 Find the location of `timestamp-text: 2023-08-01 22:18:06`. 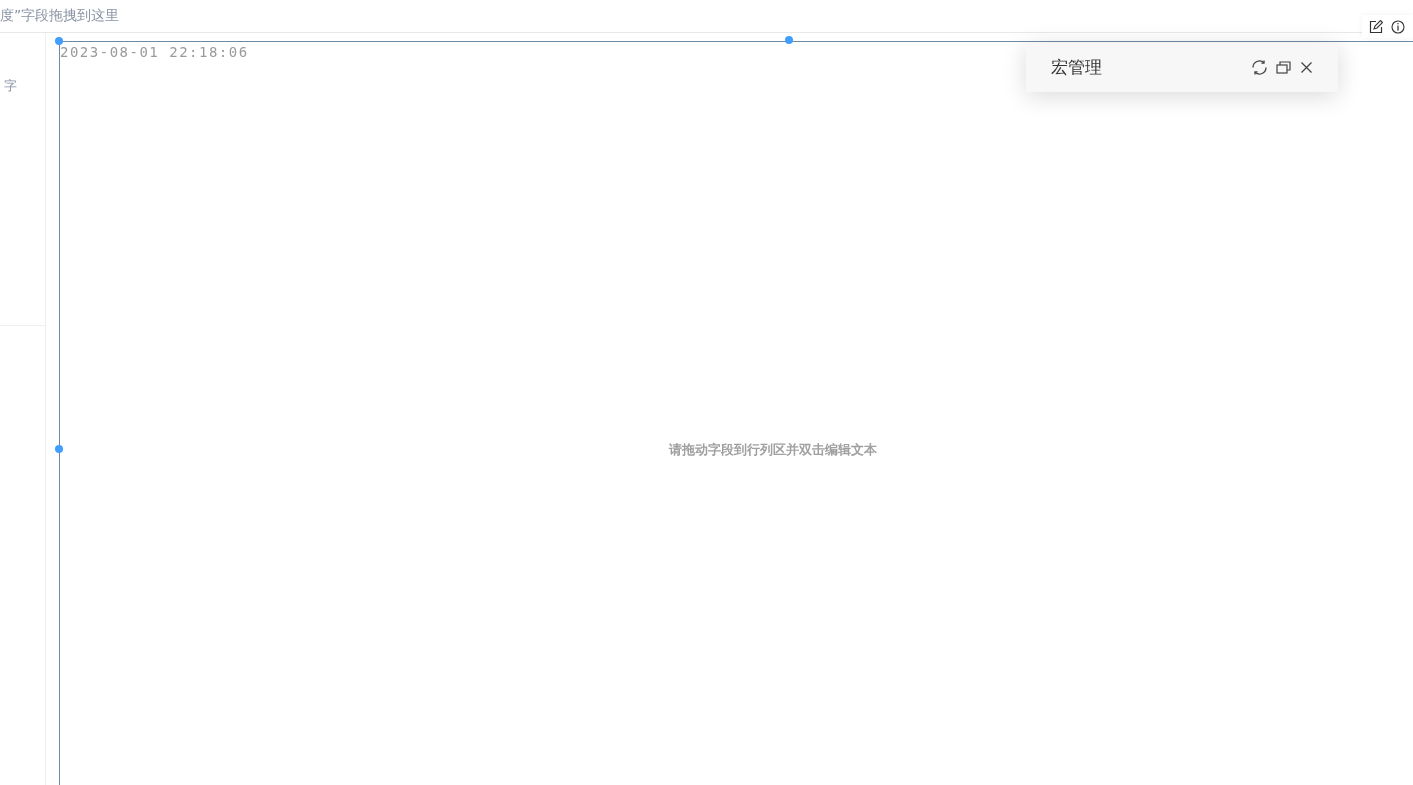

timestamp-text: 2023-08-01 22:18:06 is located at coordinates (154, 52).